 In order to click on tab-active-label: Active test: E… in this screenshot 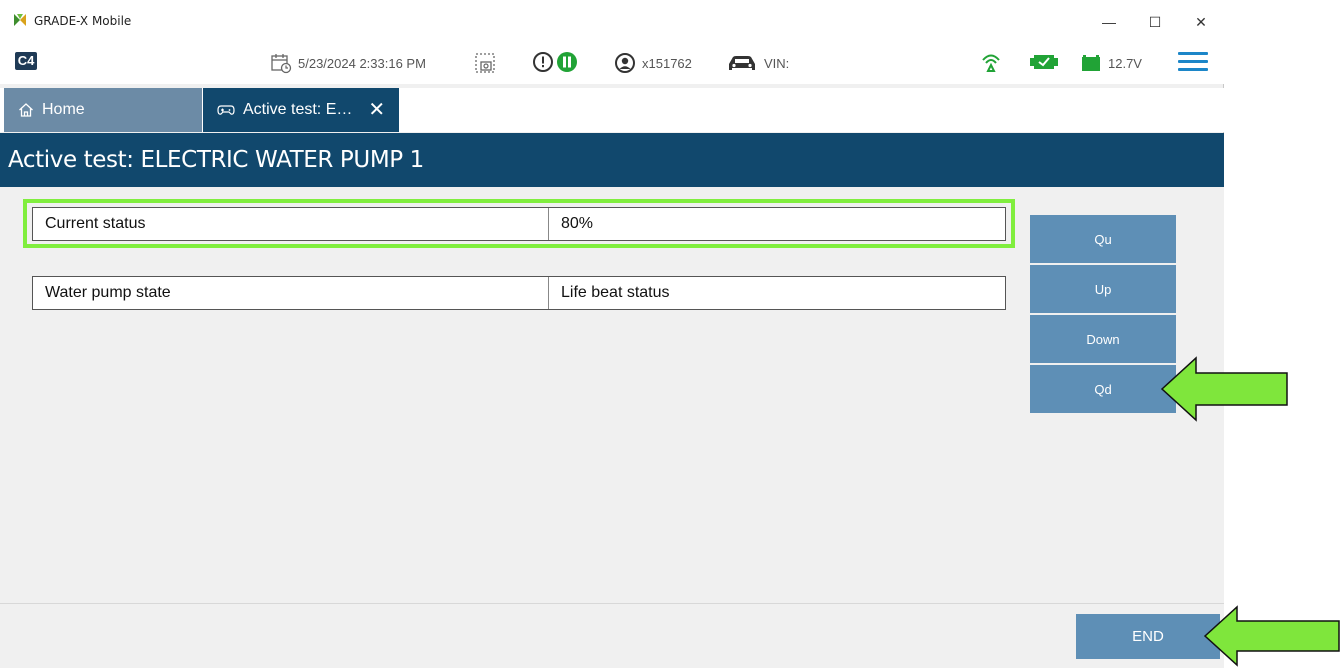, I will do `click(298, 109)`.